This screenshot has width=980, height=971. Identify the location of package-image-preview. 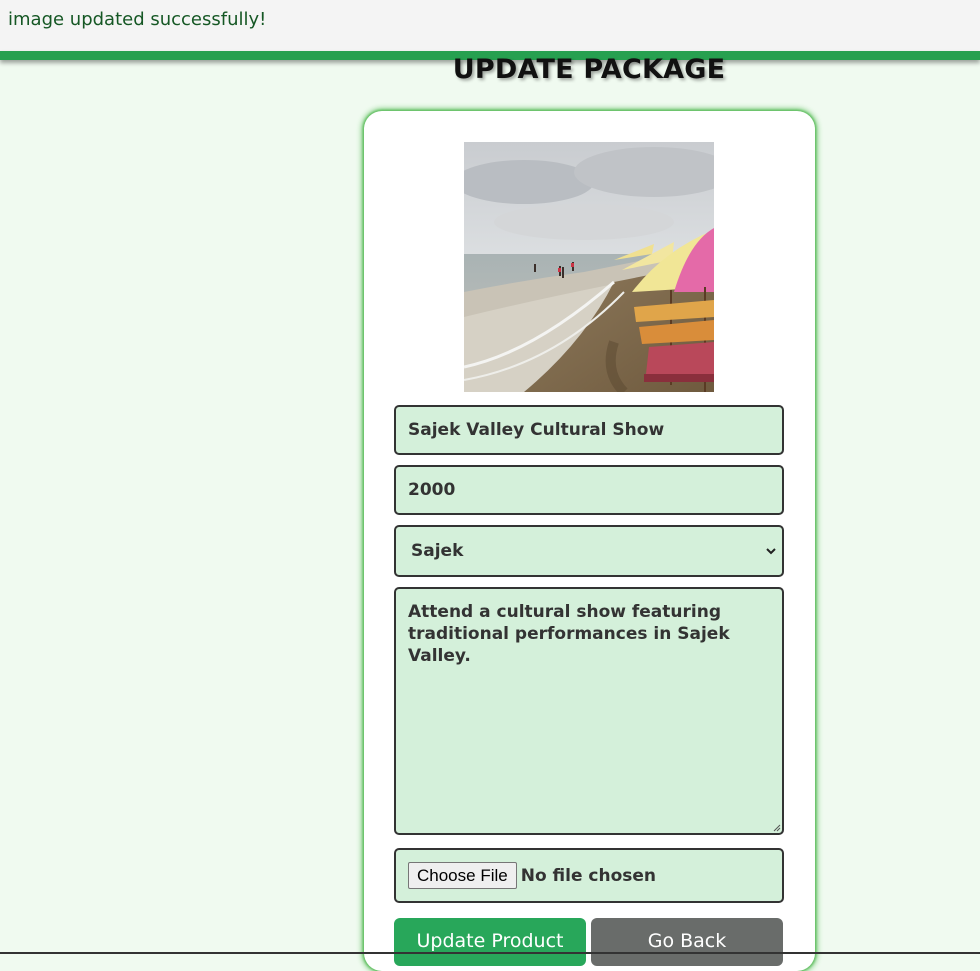
(589, 267).